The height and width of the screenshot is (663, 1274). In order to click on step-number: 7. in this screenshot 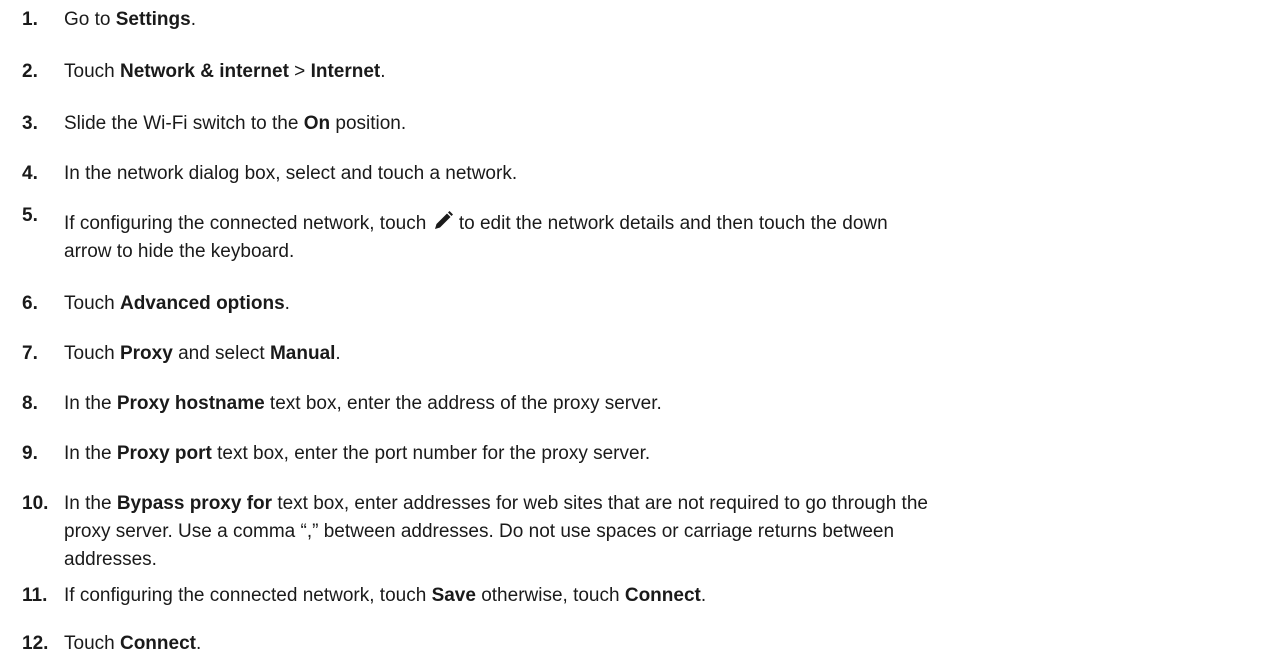, I will do `click(30, 353)`.